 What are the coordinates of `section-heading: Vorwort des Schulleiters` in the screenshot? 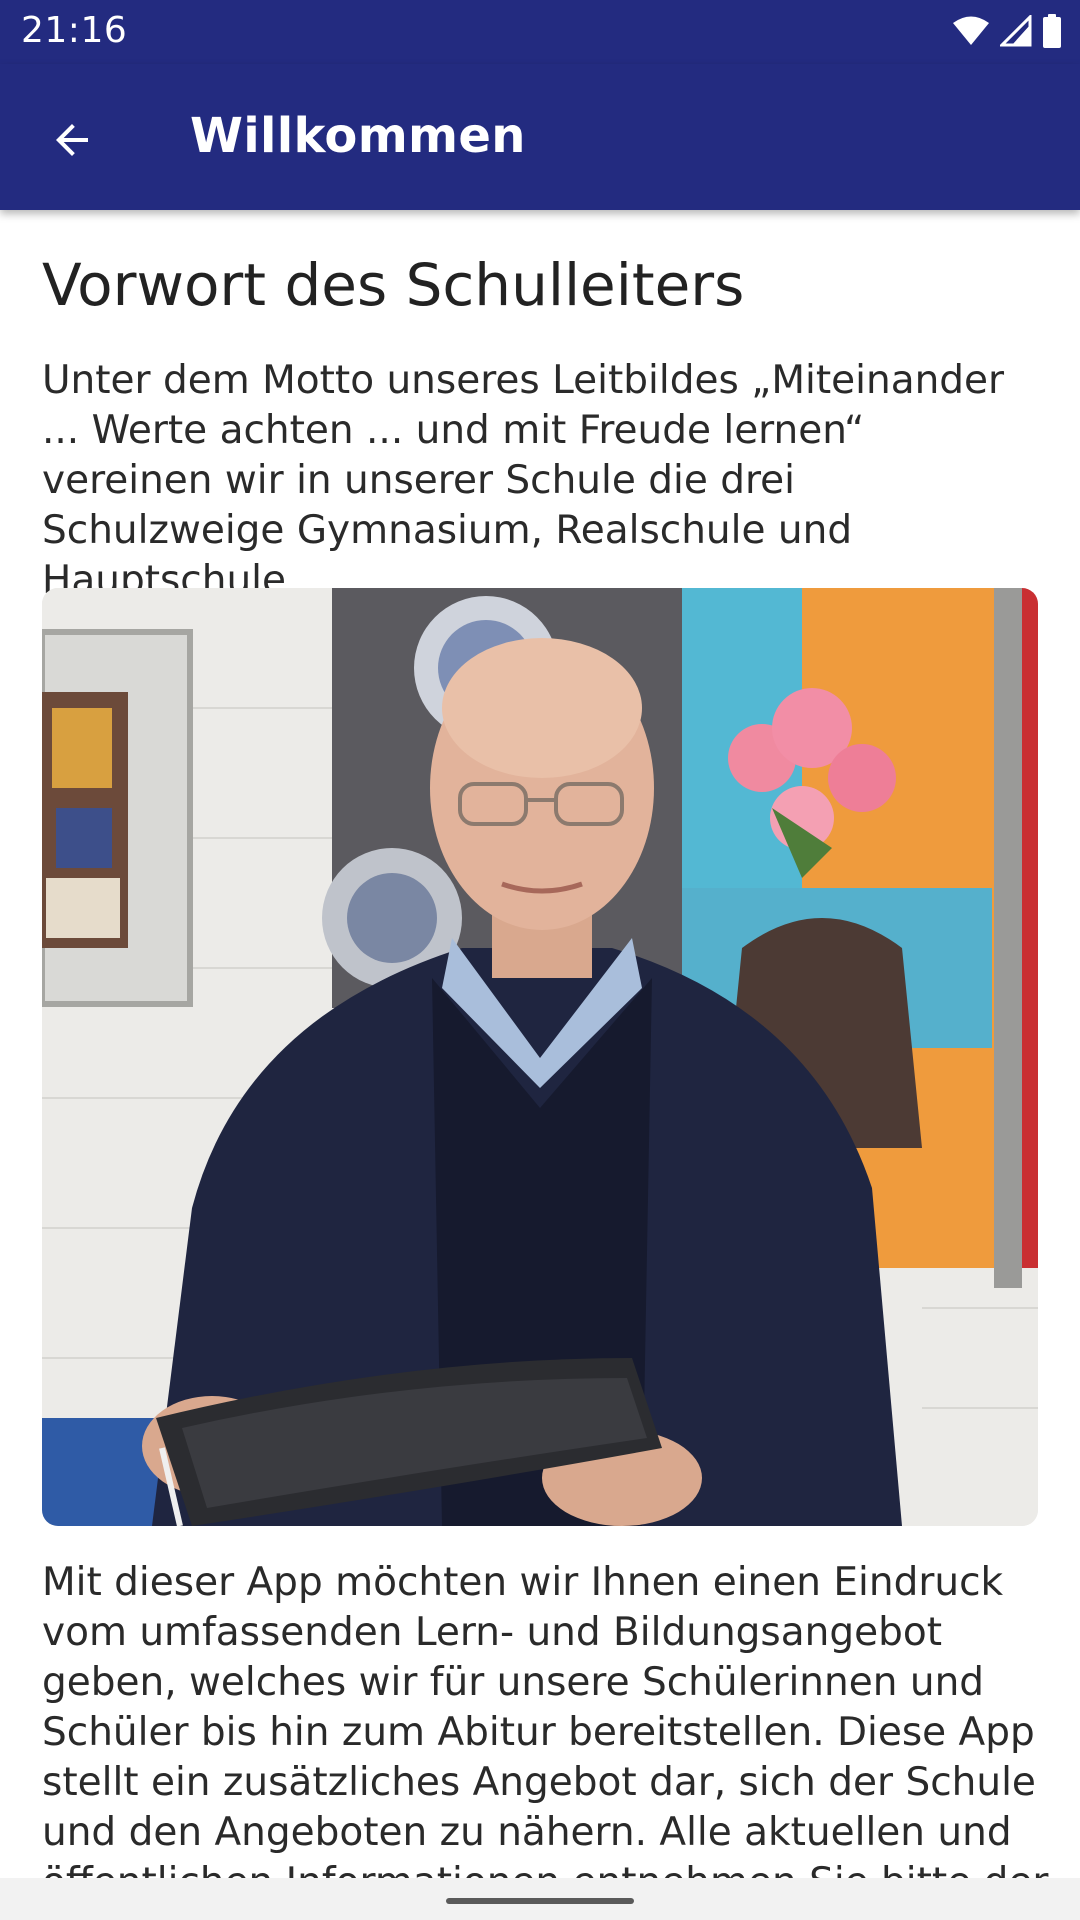 It's located at (393, 285).